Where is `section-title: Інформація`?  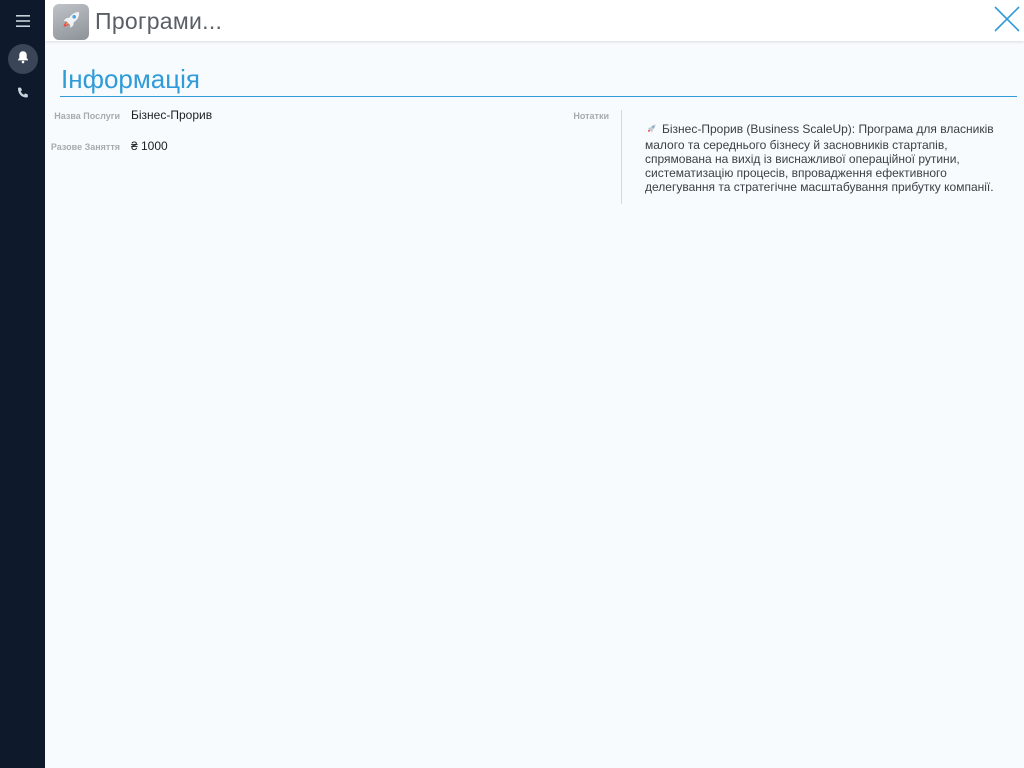 section-title: Інформація is located at coordinates (130, 79).